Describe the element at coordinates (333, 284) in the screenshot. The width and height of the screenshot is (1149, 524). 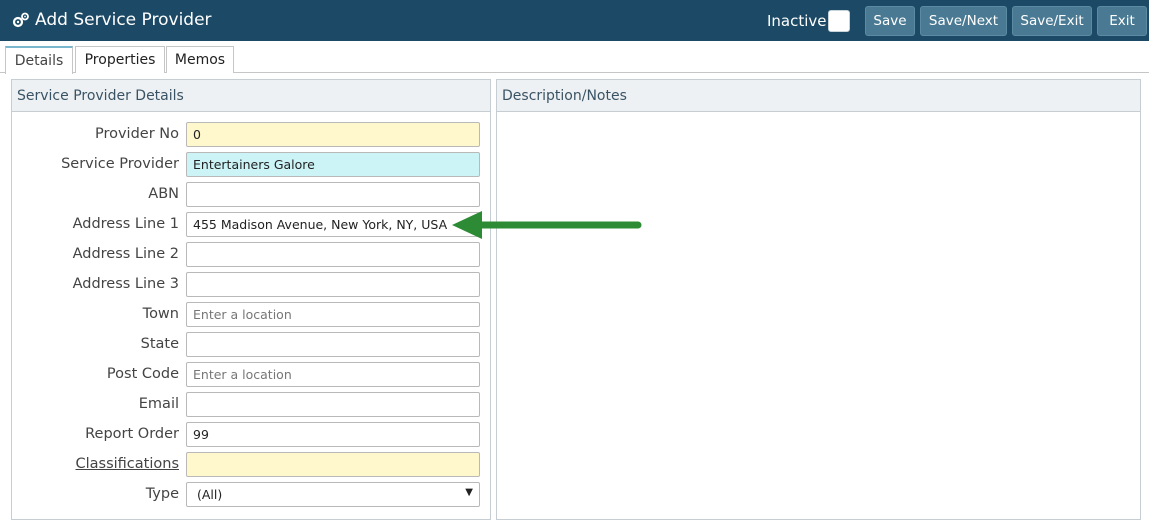
I see `address-line-3-field` at that location.